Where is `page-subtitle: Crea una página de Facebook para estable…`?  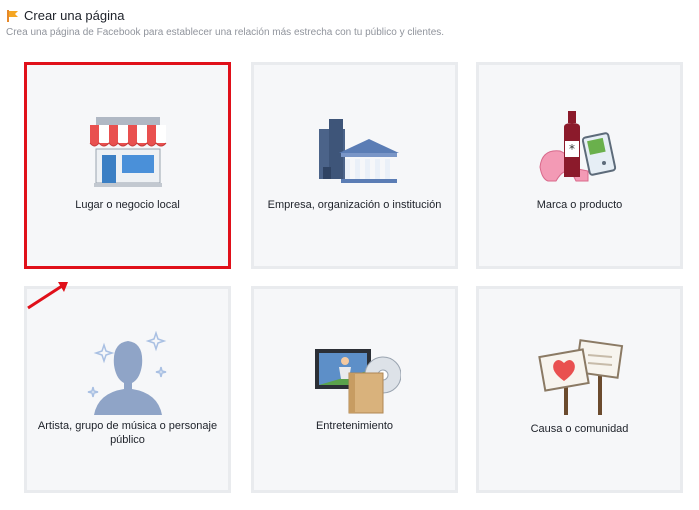 page-subtitle: Crea una página de Facebook para estable… is located at coordinates (225, 32).